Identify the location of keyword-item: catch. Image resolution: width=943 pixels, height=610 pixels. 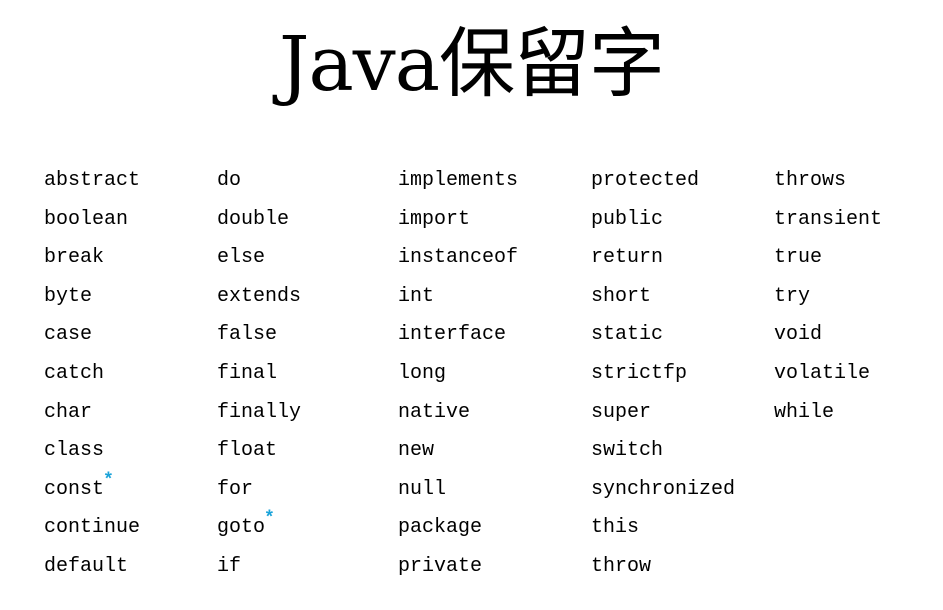
(92, 374).